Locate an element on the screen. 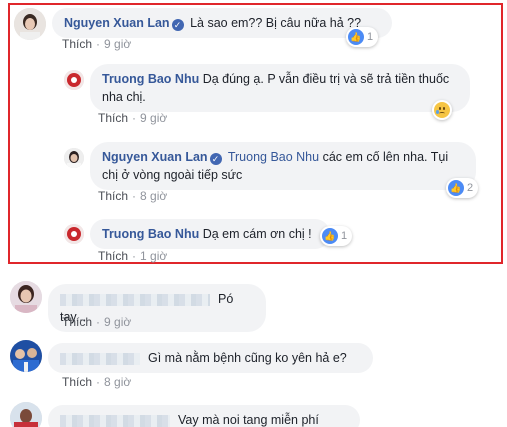 This screenshot has width=507, height=427. comment-bubble: Vay mà noi tang miễn phí is located at coordinates (204, 416).